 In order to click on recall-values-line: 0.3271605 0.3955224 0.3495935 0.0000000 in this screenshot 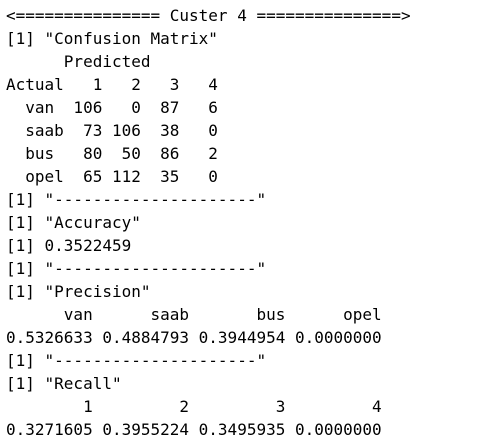, I will do `click(194, 429)`.